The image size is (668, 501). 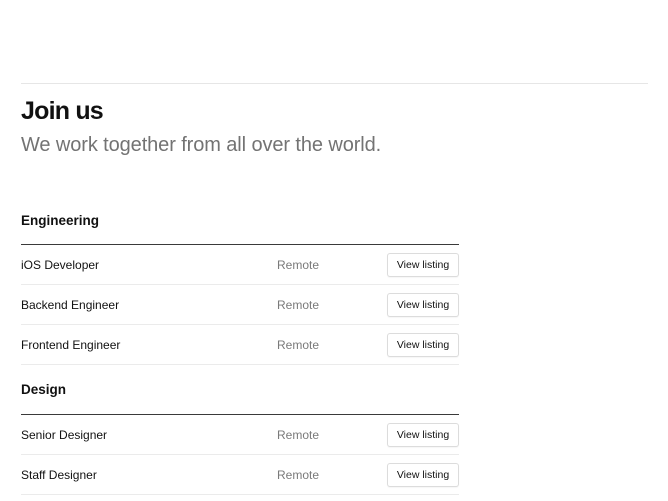 I want to click on top-divider, so click(x=334, y=83).